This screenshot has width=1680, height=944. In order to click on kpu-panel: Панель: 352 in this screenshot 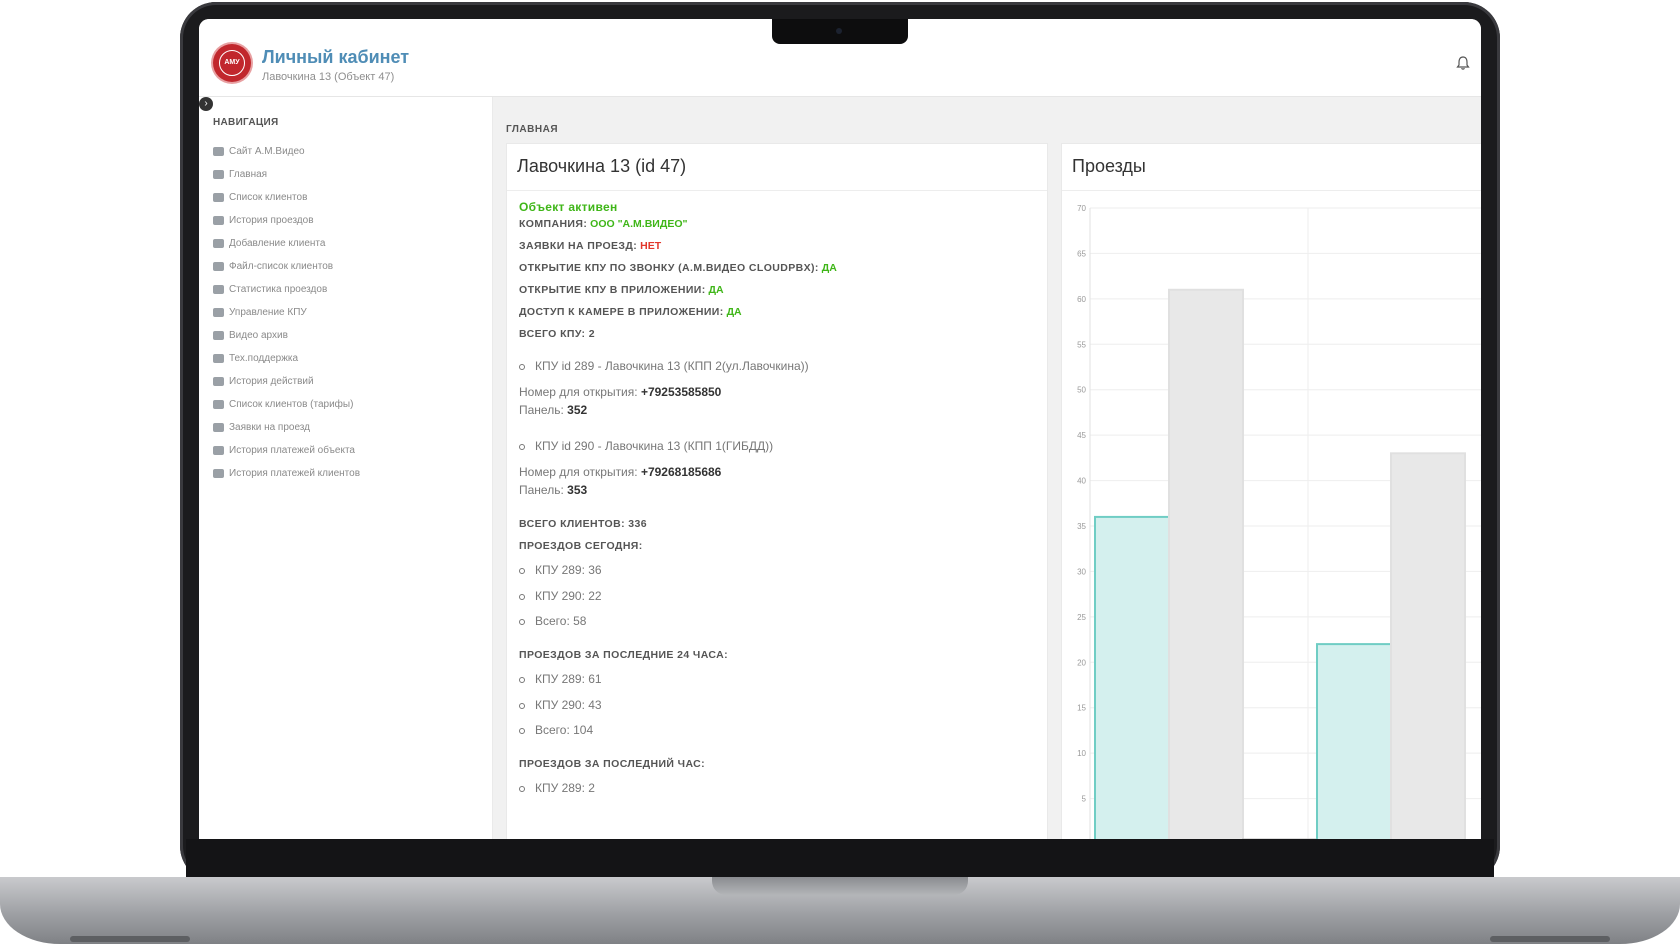, I will do `click(553, 410)`.